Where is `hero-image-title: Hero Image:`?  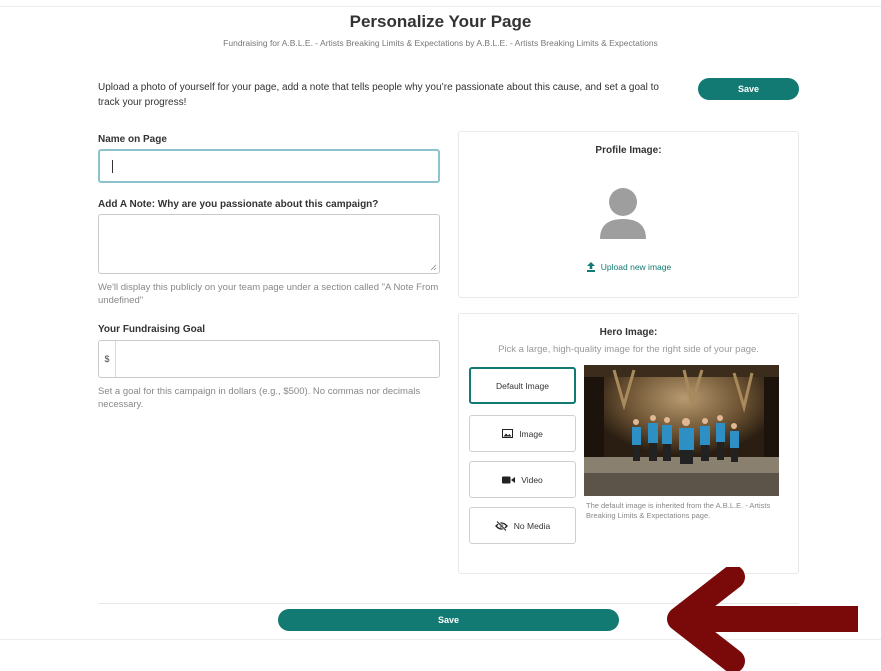 hero-image-title: Hero Image: is located at coordinates (628, 332).